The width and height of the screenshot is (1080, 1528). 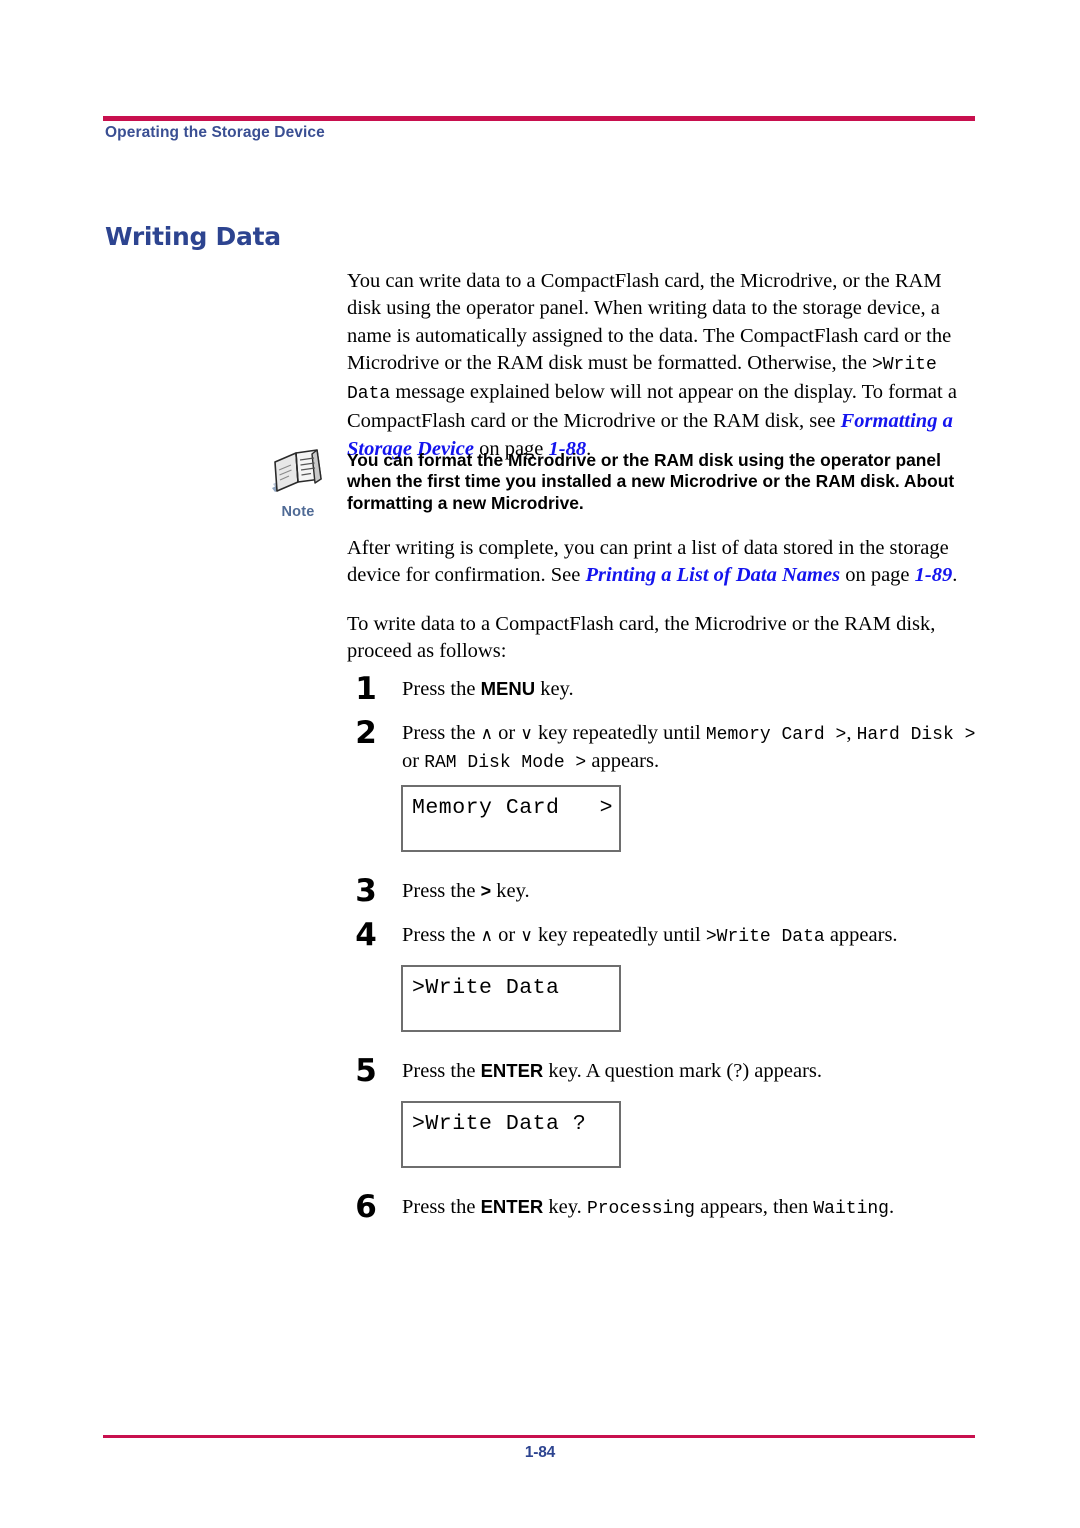 I want to click on cross-reference-page-1-89: 1-89, so click(x=934, y=575).